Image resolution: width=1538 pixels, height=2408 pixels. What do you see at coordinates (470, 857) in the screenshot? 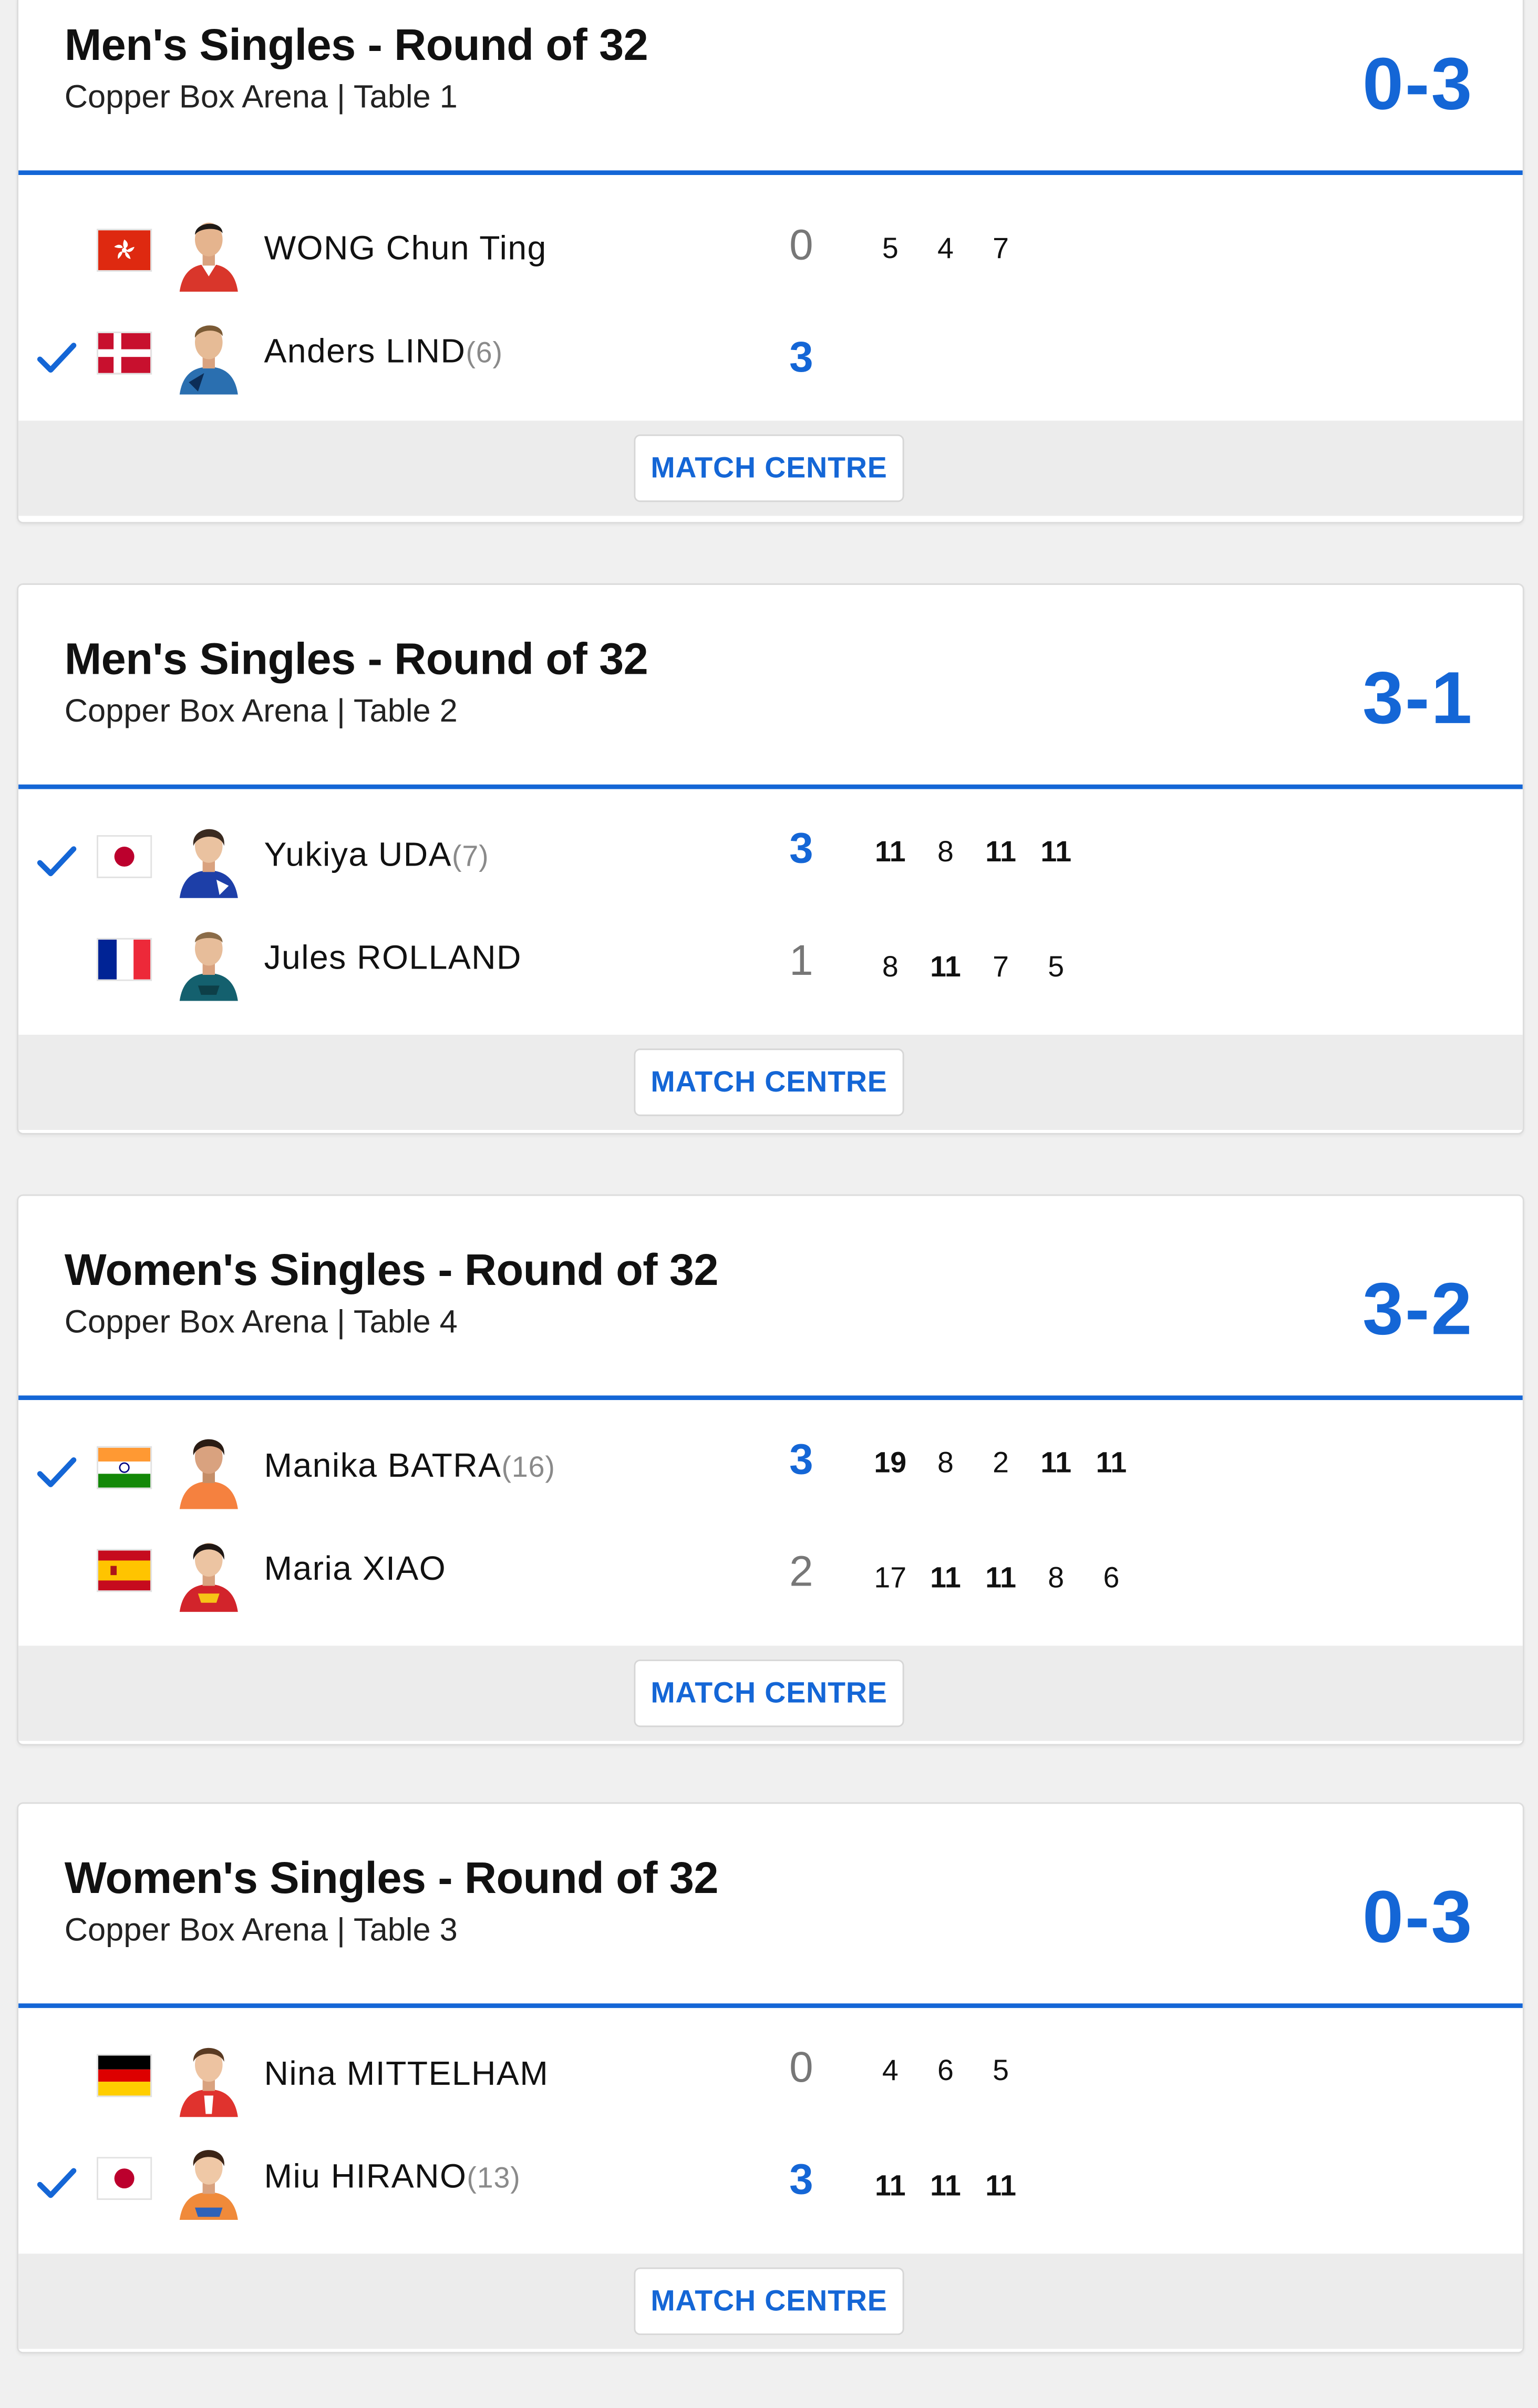
I see `player-seed: (7)` at bounding box center [470, 857].